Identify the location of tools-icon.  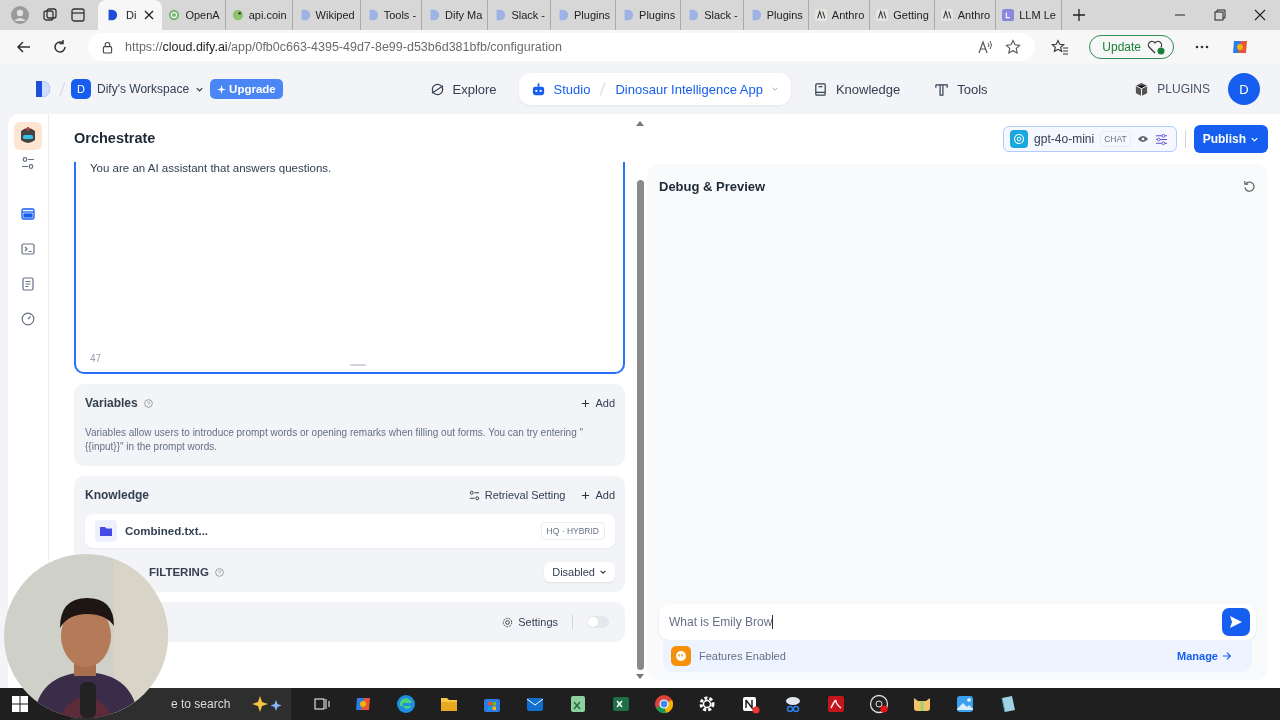
(942, 89).